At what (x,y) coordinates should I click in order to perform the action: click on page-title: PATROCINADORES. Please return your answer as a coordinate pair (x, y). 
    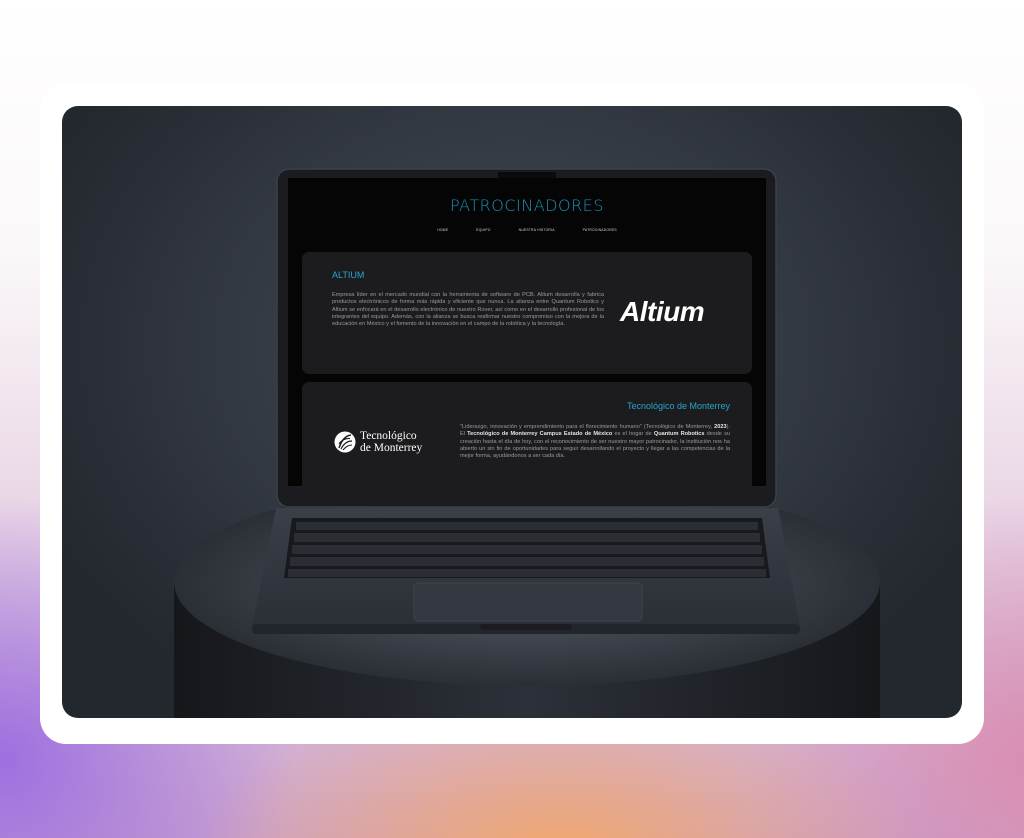
    Looking at the image, I should click on (527, 205).